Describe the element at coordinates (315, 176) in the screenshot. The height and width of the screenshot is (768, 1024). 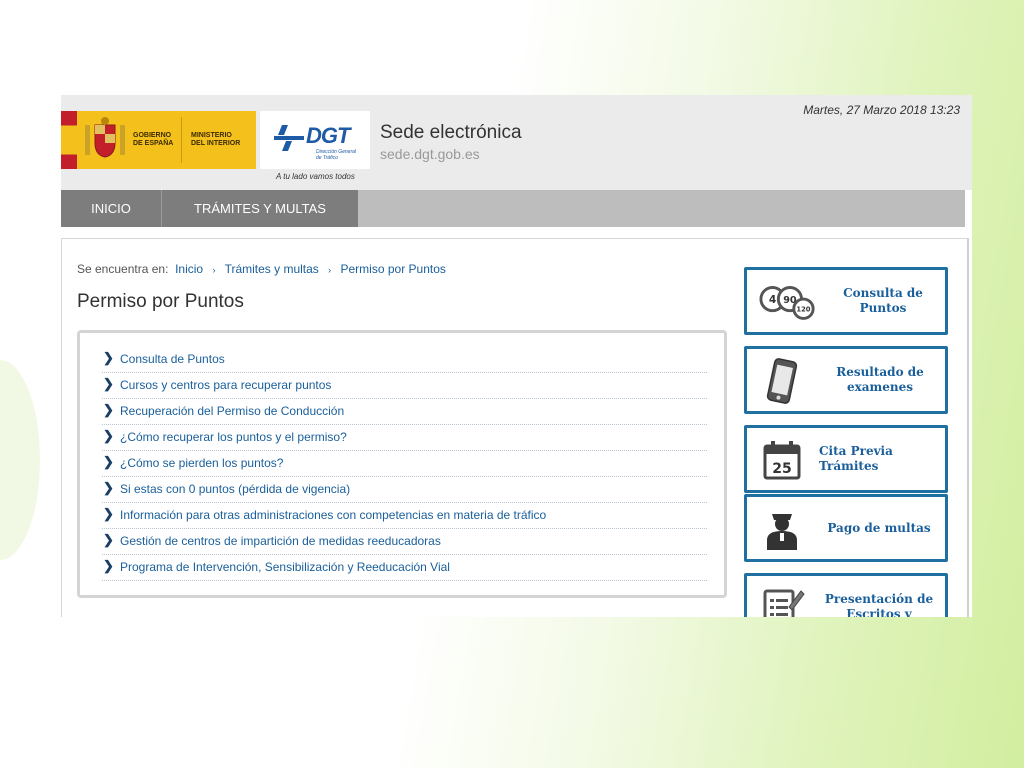
I see `tagline: A tu lado vamos todos` at that location.